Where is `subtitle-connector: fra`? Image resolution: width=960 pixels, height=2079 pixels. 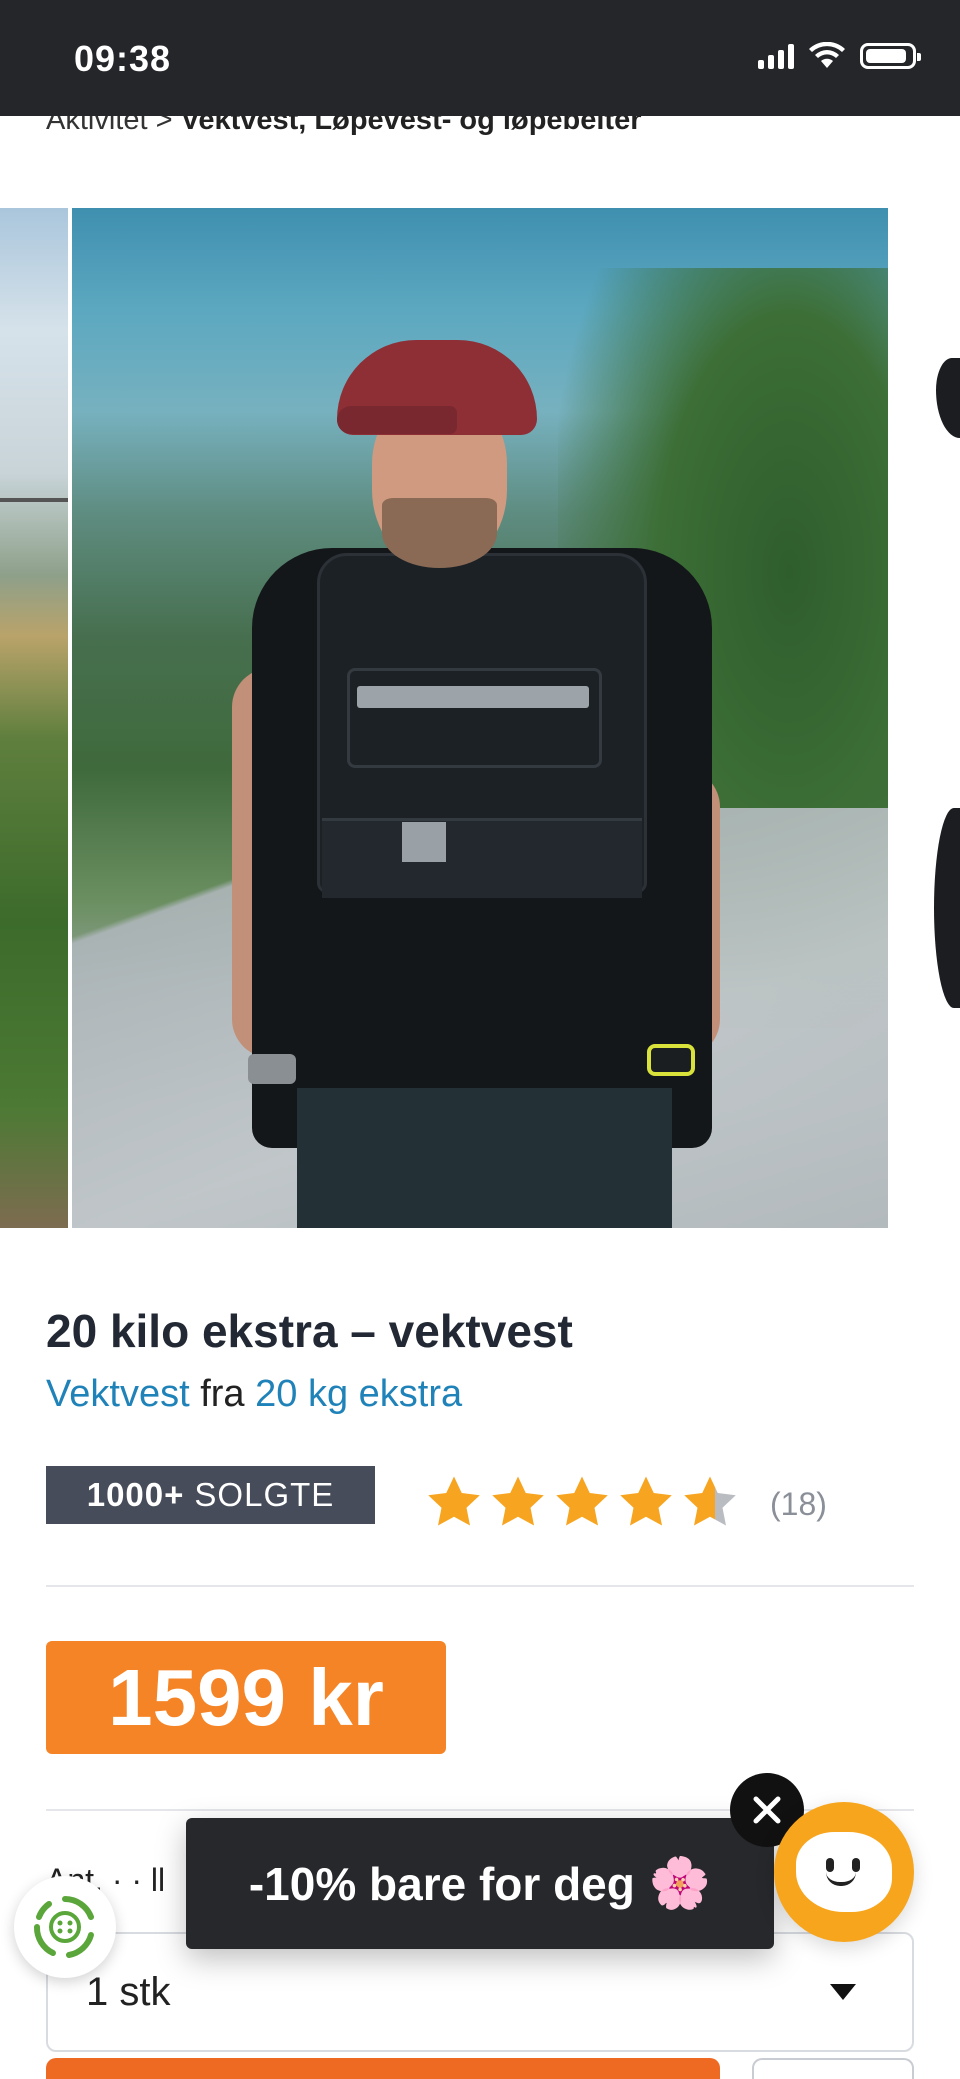 subtitle-connector: fra is located at coordinates (222, 1394).